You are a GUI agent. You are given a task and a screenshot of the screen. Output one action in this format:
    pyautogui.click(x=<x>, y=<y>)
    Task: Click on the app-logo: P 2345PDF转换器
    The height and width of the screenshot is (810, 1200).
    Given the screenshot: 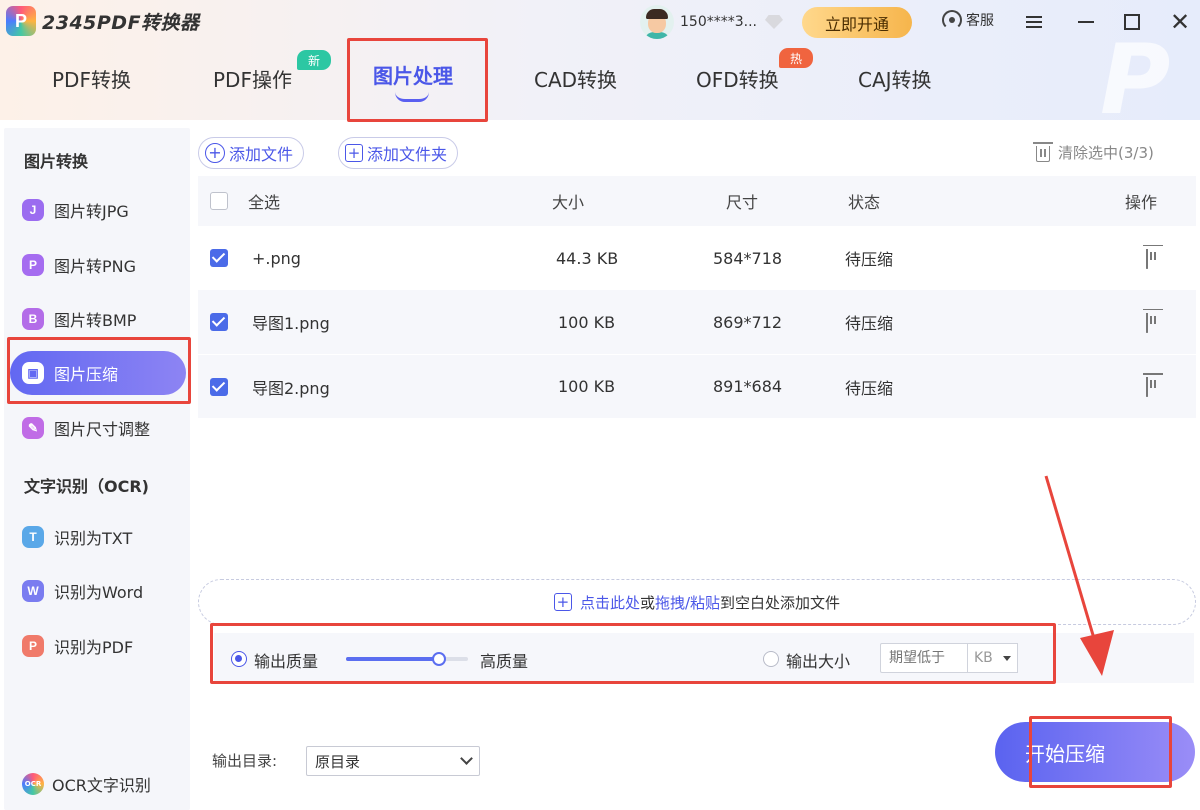 What is the action you would take?
    pyautogui.click(x=103, y=21)
    